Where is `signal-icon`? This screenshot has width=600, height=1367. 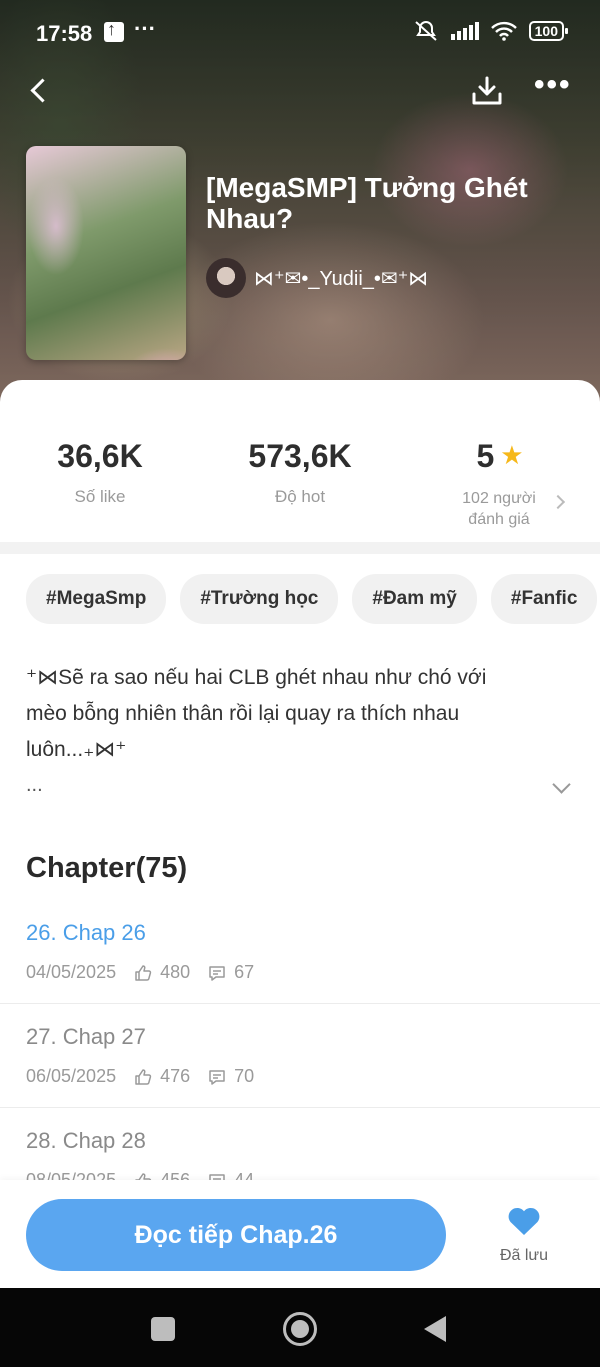
signal-icon is located at coordinates (464, 31).